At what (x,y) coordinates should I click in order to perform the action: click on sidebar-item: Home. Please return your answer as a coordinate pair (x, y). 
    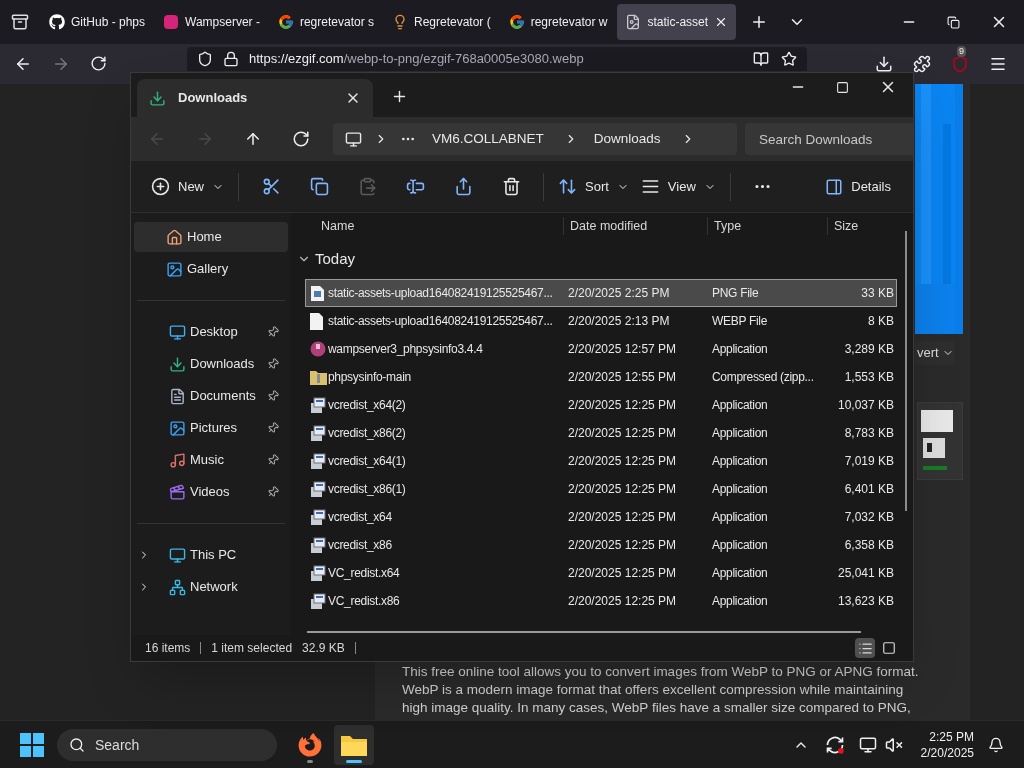
    Looking at the image, I should click on (211, 237).